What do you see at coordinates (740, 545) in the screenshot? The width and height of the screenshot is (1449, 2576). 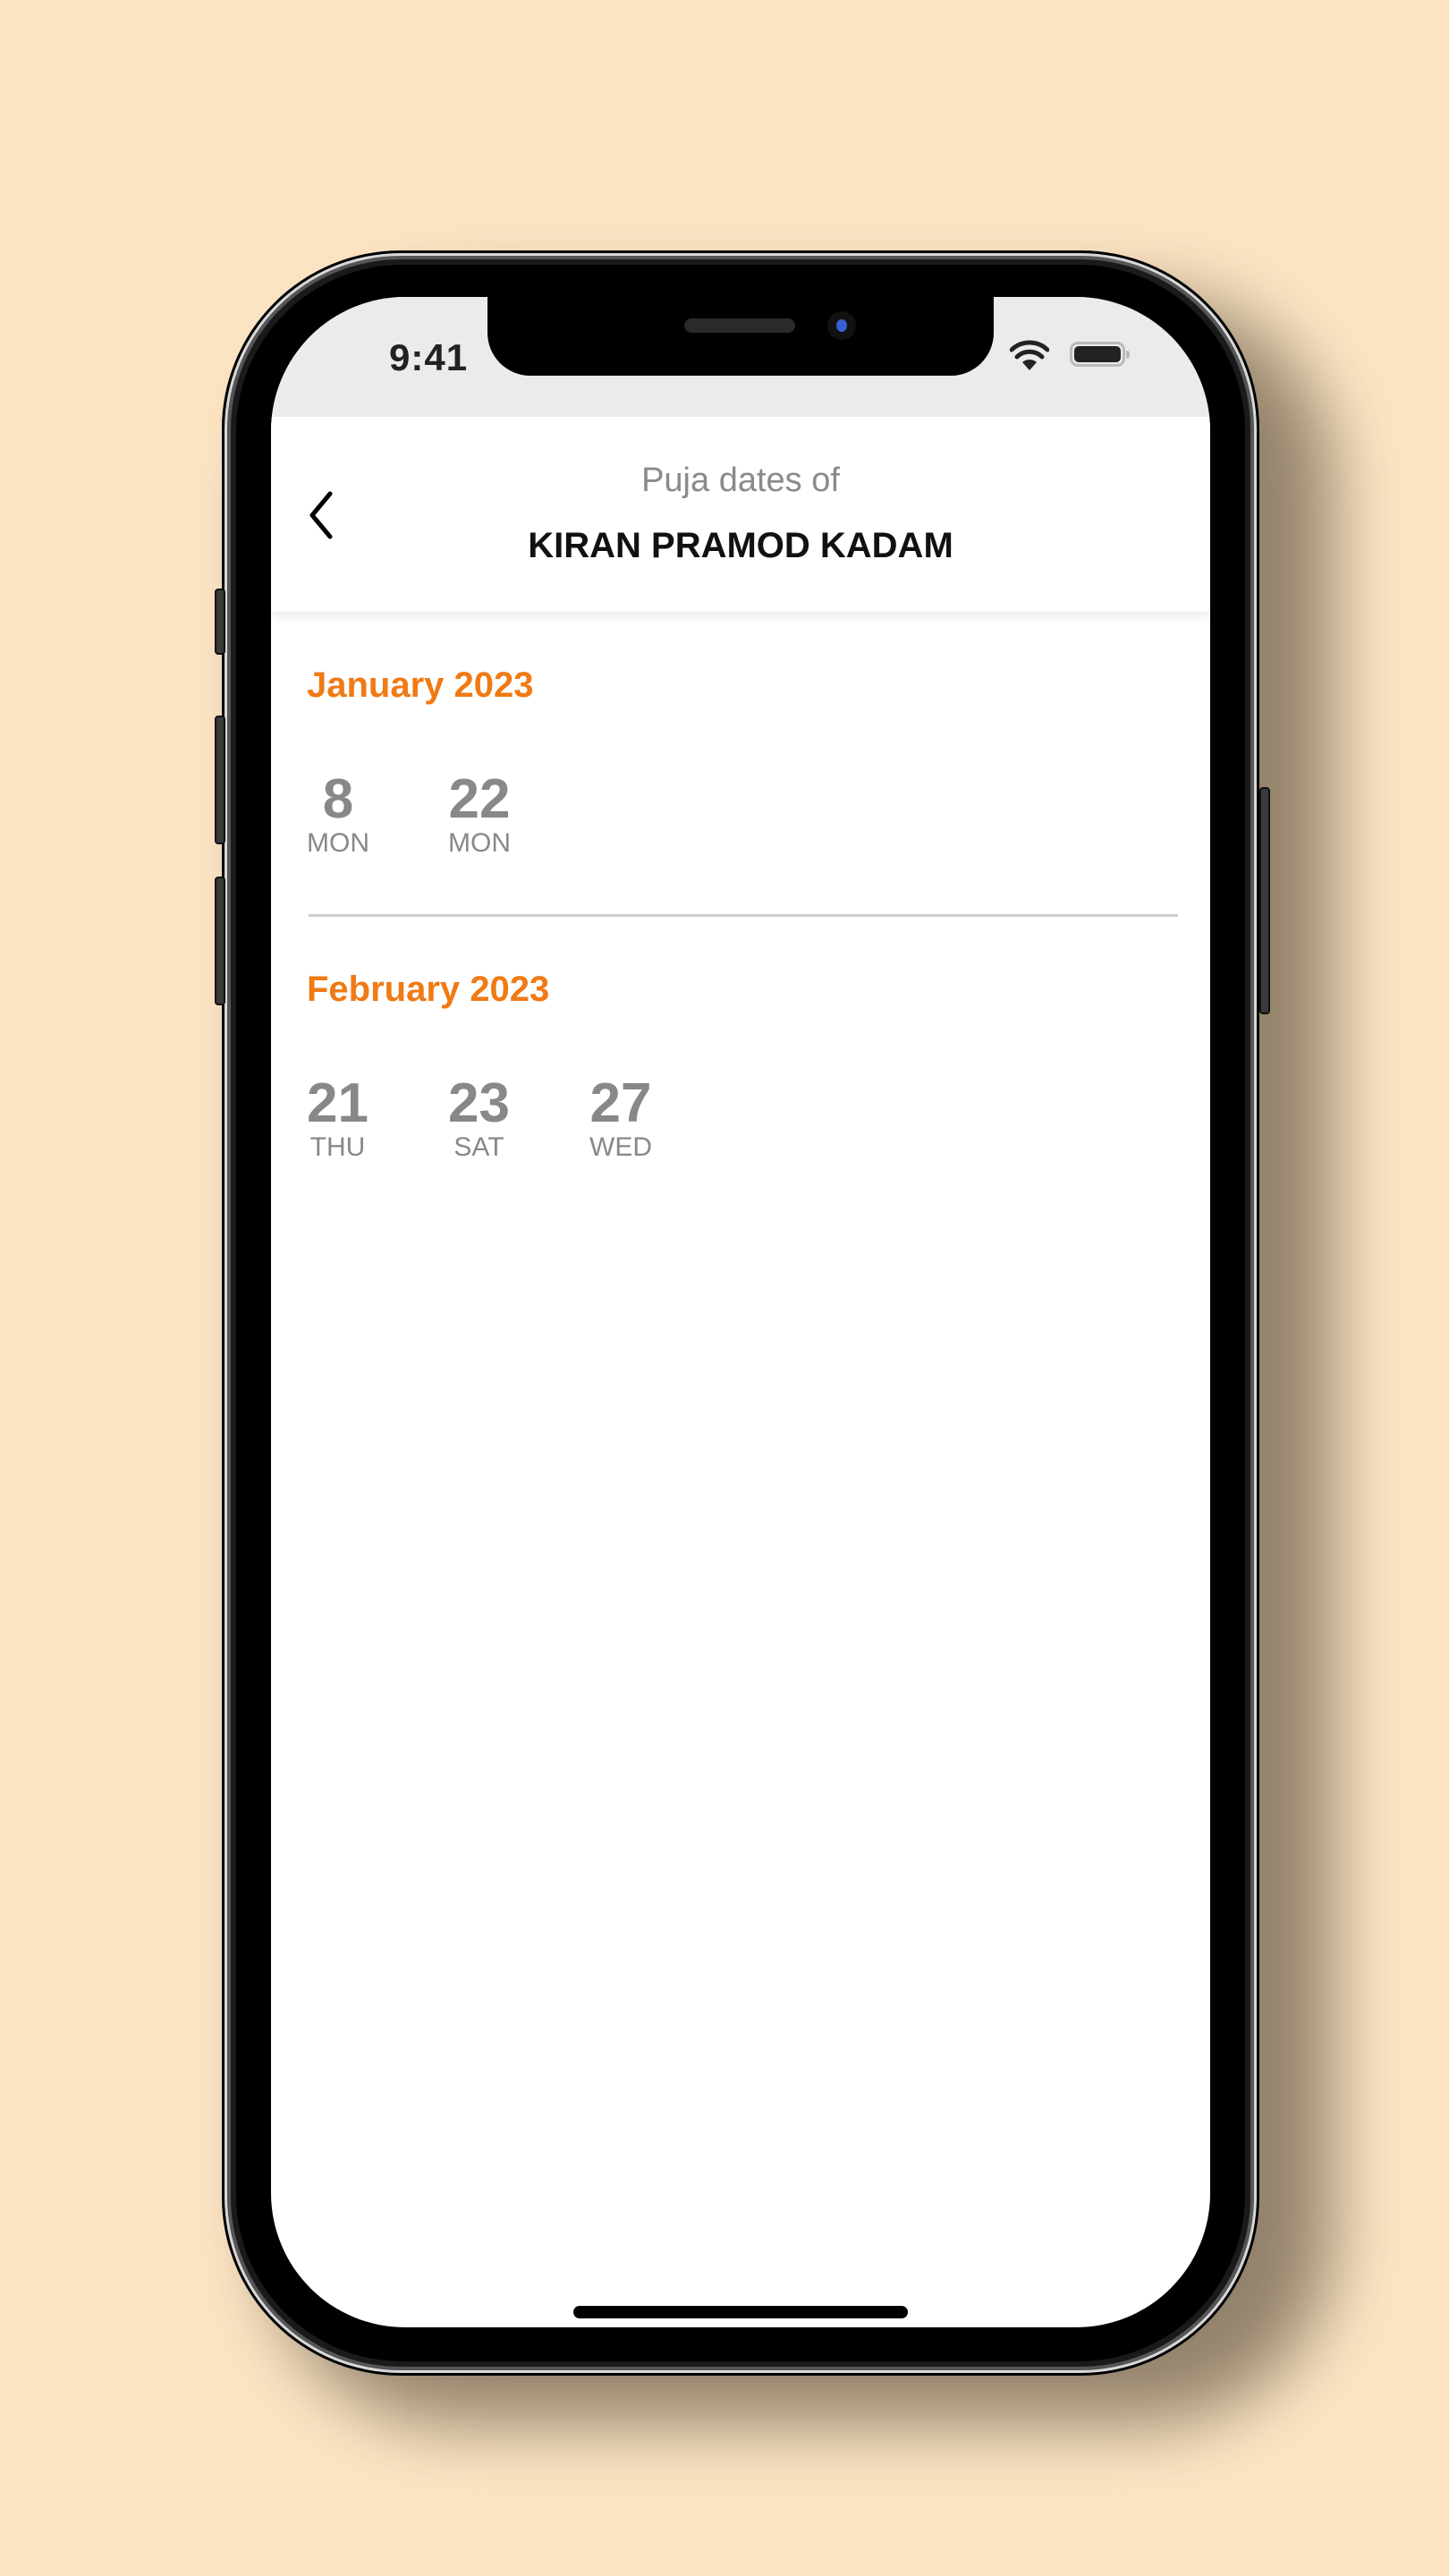 I see `page-title: KIRAN PRAMOD KADAM` at bounding box center [740, 545].